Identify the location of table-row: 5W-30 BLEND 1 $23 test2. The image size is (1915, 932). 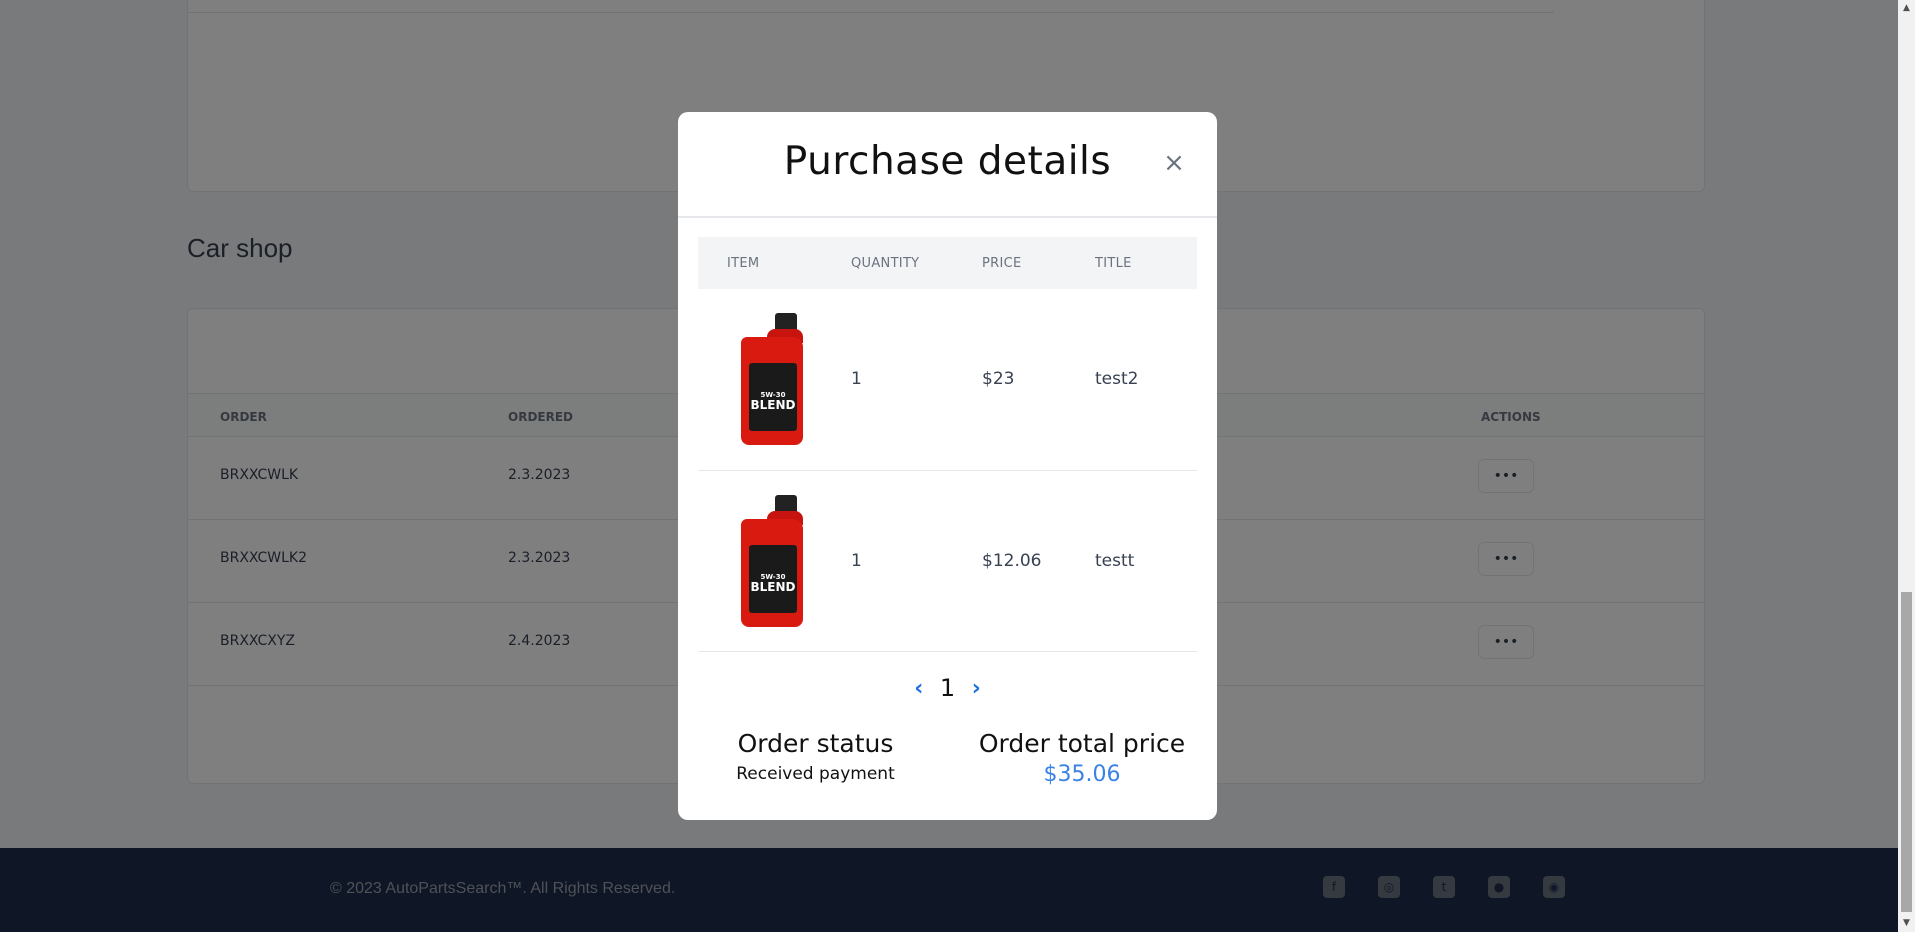
(947, 380).